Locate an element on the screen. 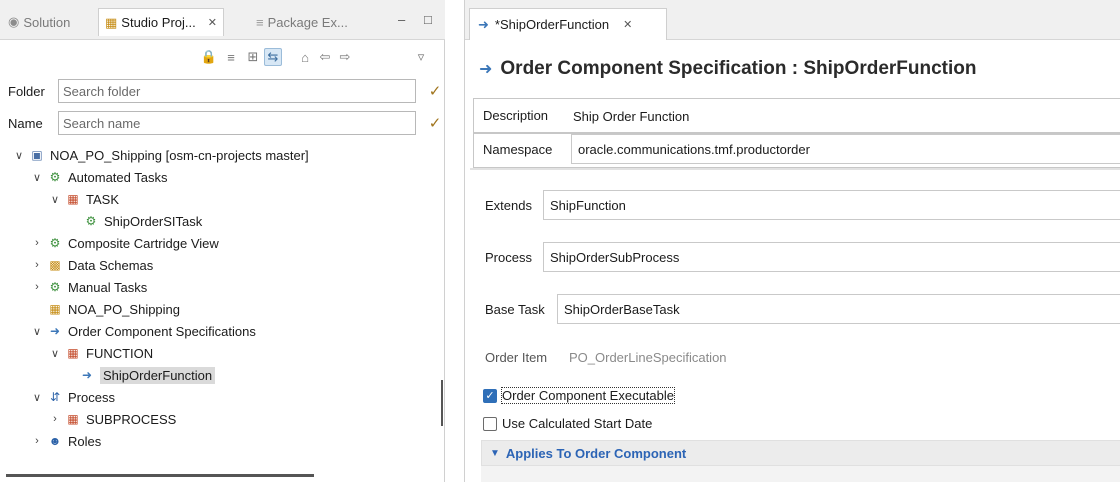  executable-checkbox: ✓ is located at coordinates (490, 395).